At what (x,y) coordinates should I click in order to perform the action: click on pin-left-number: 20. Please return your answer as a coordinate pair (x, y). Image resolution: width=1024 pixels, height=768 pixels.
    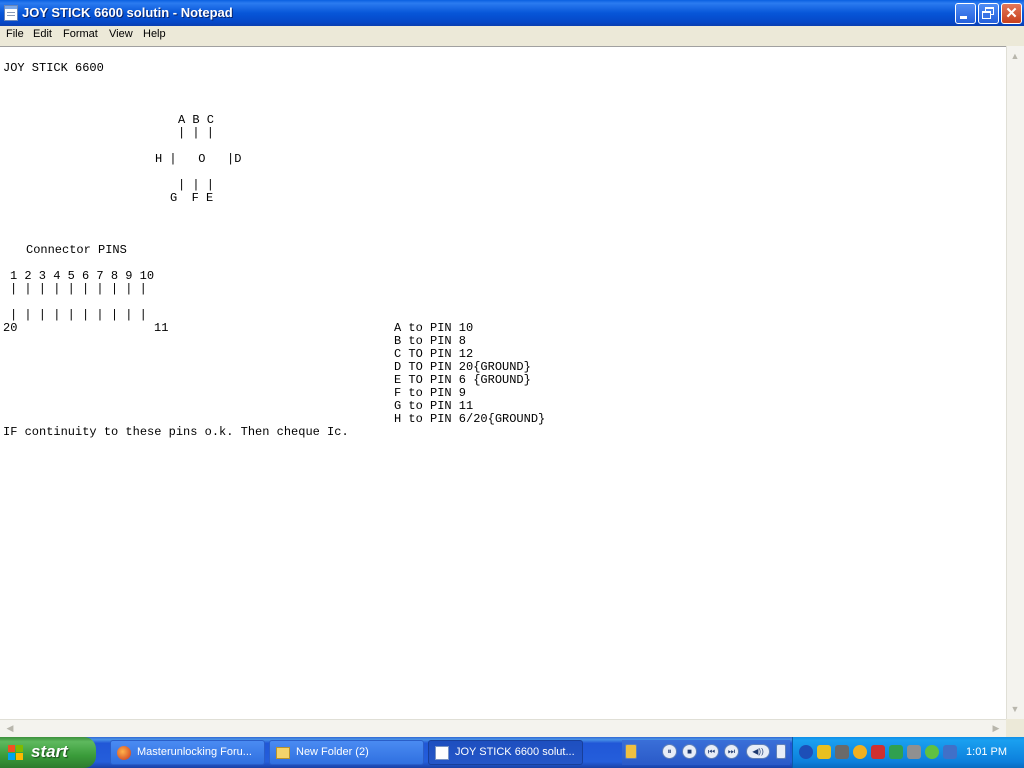
    Looking at the image, I should click on (10, 328).